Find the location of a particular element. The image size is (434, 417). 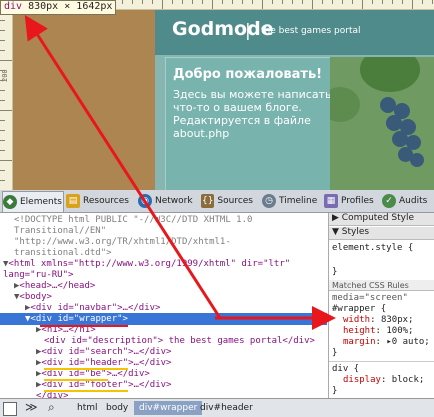

css-prop-value: block; is located at coordinates (408, 380).